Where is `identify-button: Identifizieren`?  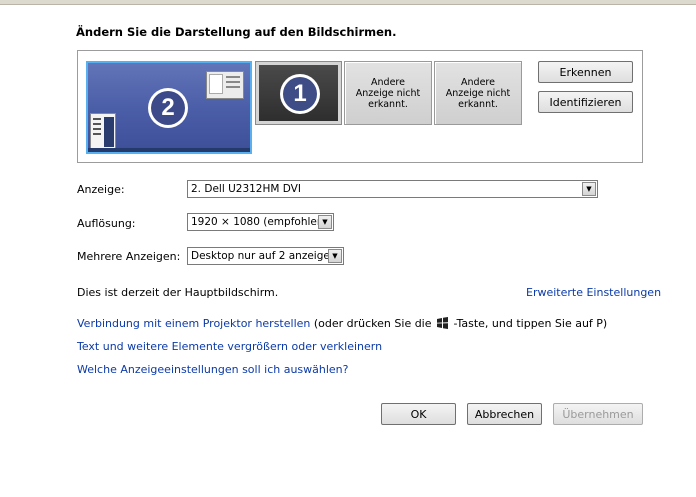 identify-button: Identifizieren is located at coordinates (585, 102).